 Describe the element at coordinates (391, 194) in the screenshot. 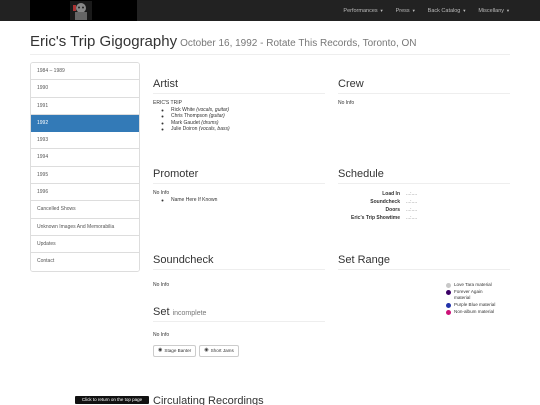

I see `schedule-label: Load In` at that location.